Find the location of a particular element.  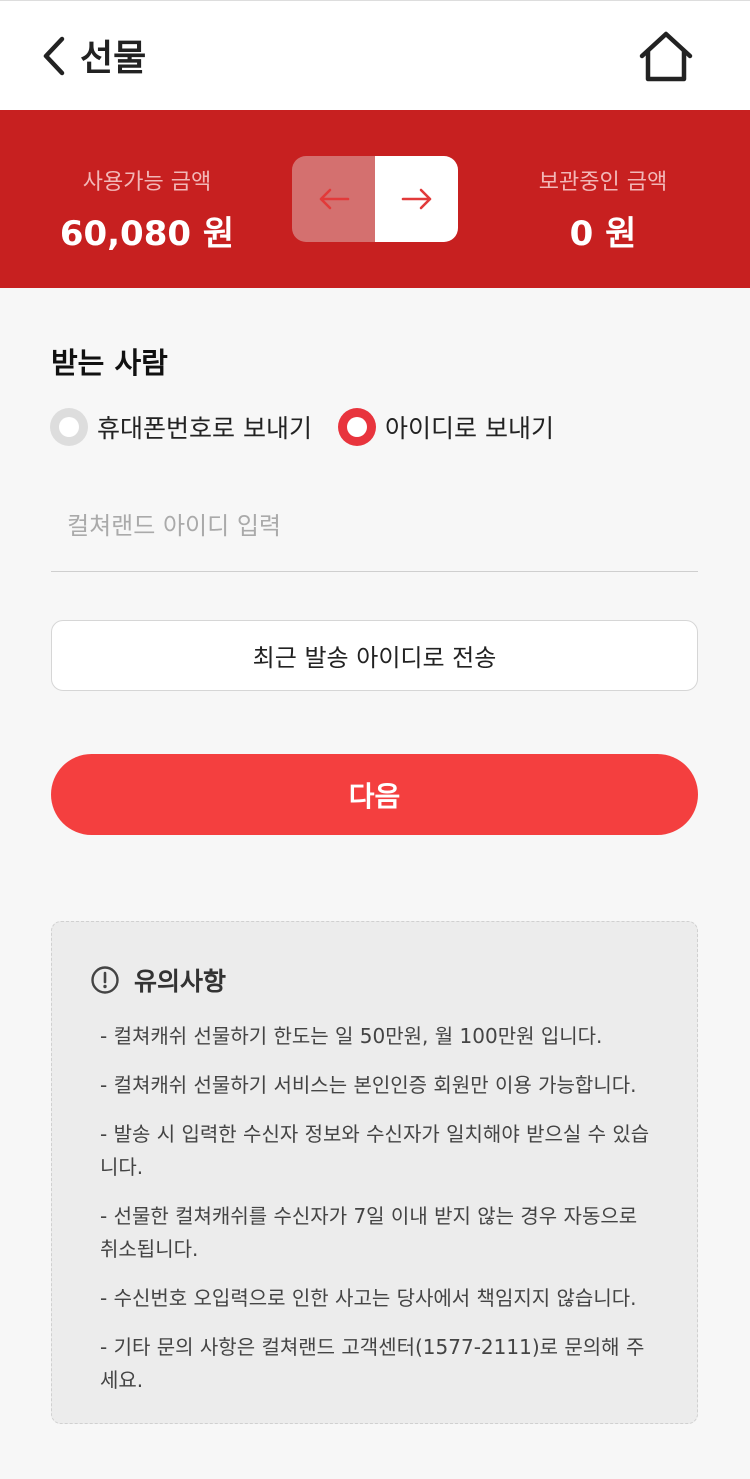

notice-header: 유의사항 is located at coordinates (158, 980).